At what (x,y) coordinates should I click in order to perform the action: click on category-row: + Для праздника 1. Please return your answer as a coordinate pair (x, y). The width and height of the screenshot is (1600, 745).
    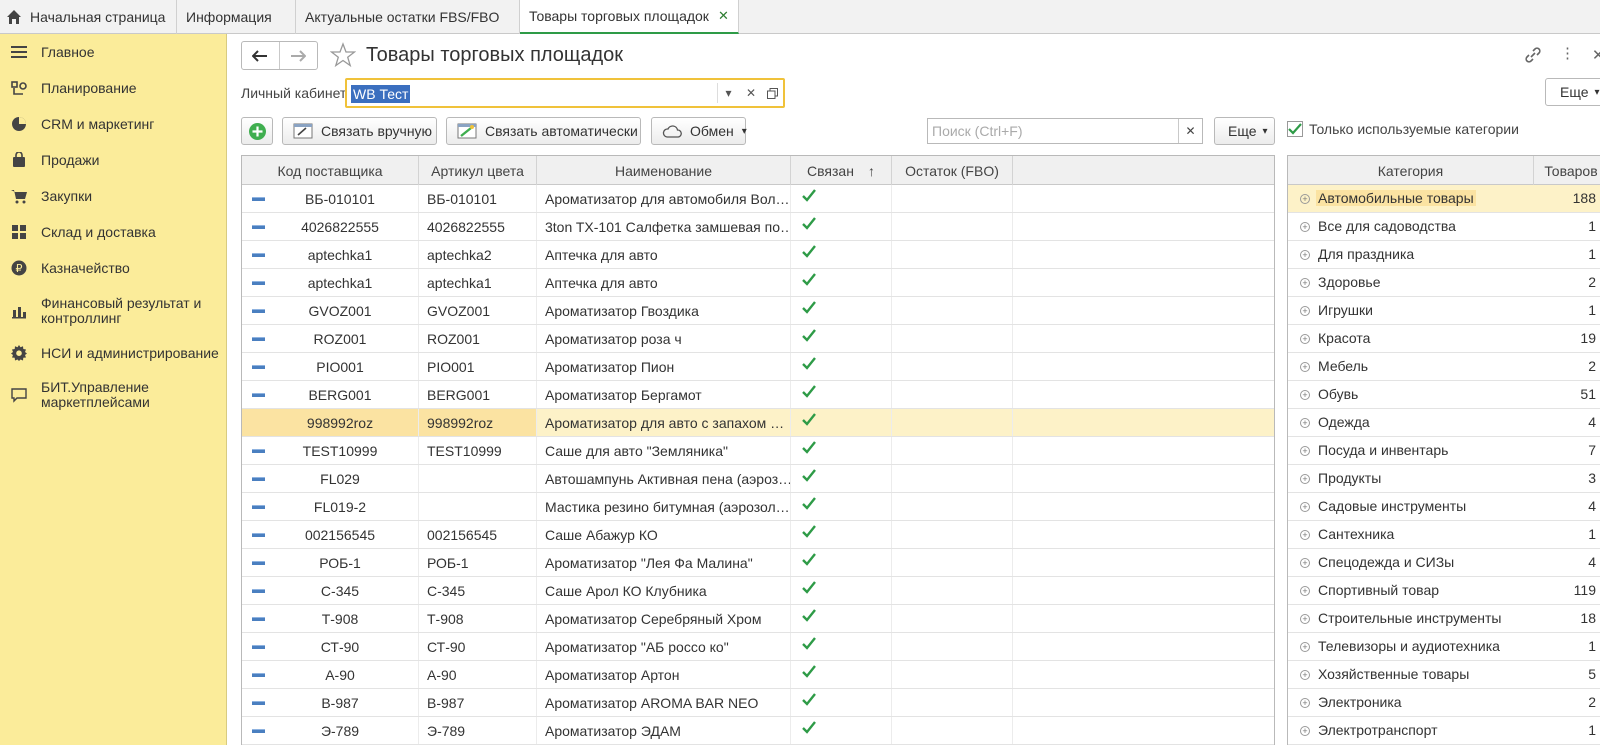
    Looking at the image, I should click on (1444, 255).